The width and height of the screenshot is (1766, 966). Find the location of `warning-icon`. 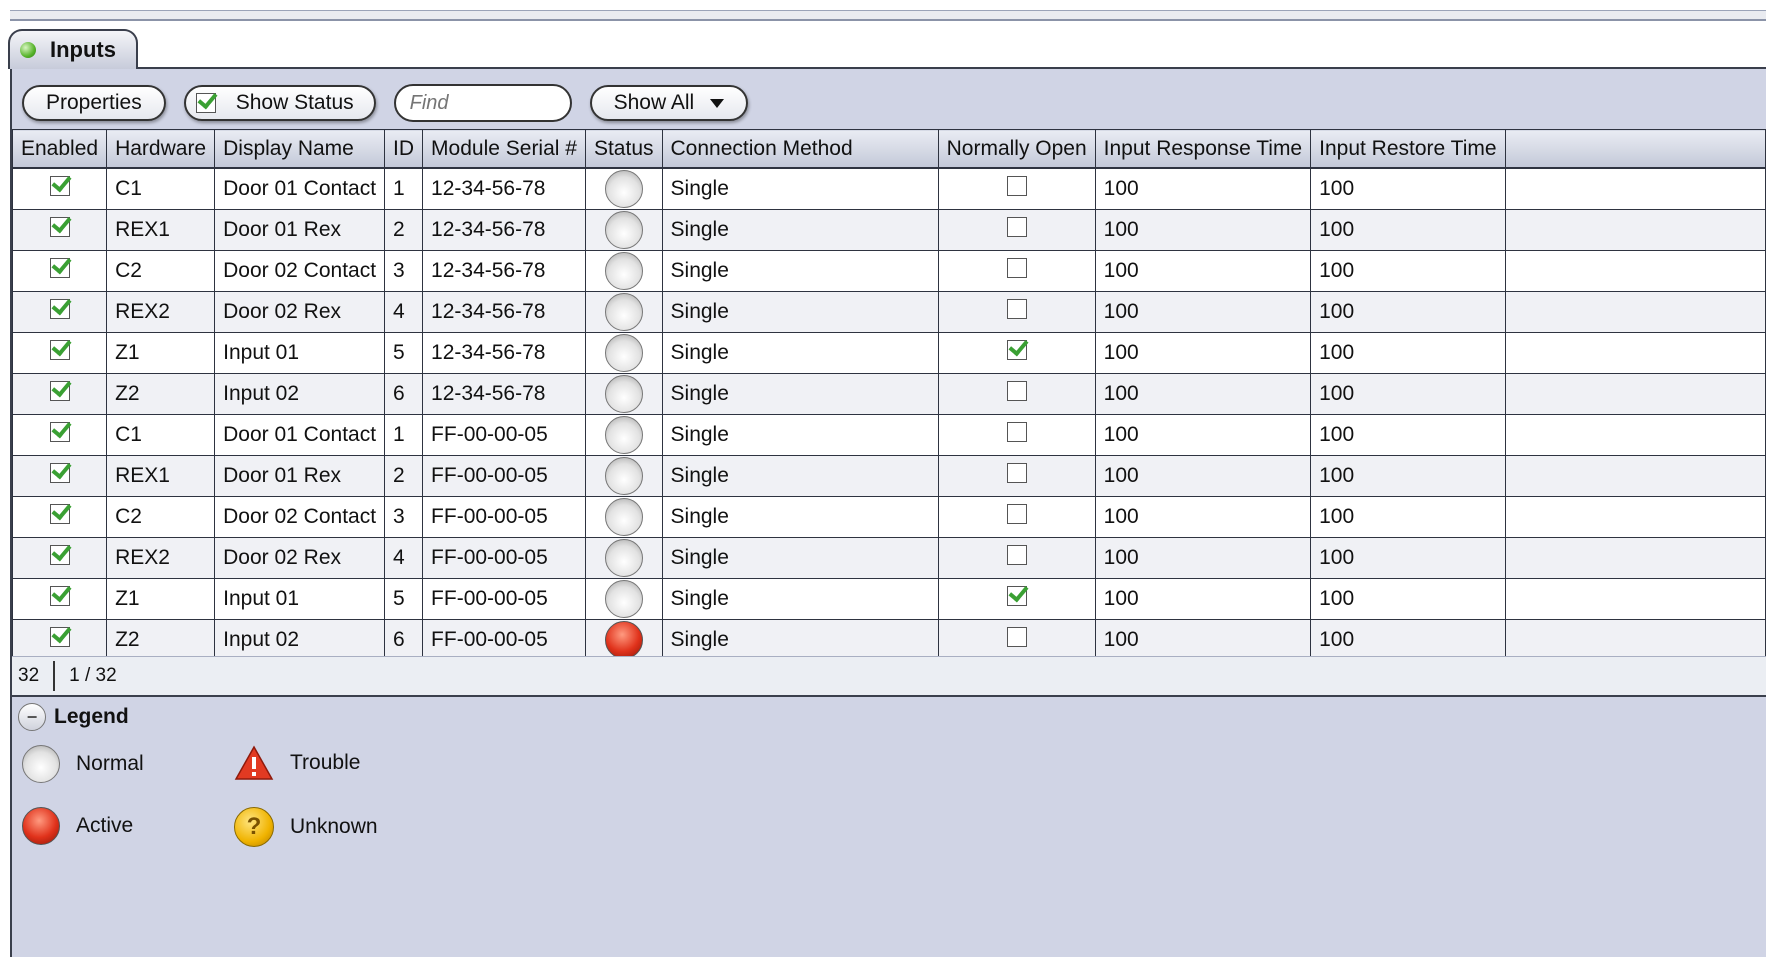

warning-icon is located at coordinates (254, 762).